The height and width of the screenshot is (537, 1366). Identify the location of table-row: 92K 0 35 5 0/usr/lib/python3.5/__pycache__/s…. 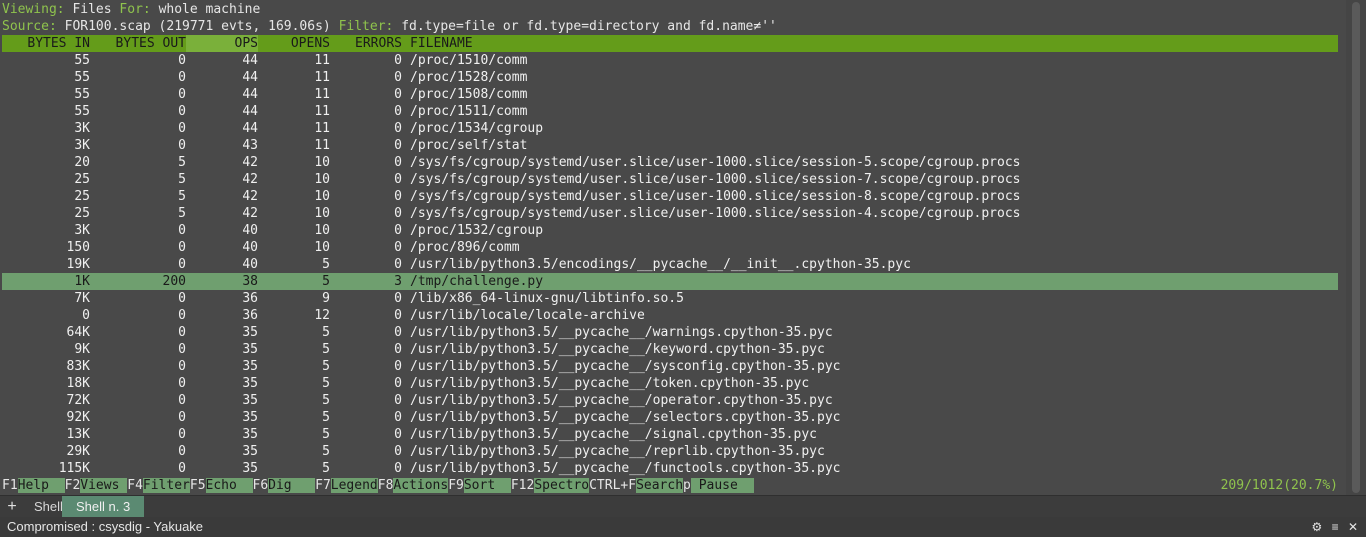
(670, 417).